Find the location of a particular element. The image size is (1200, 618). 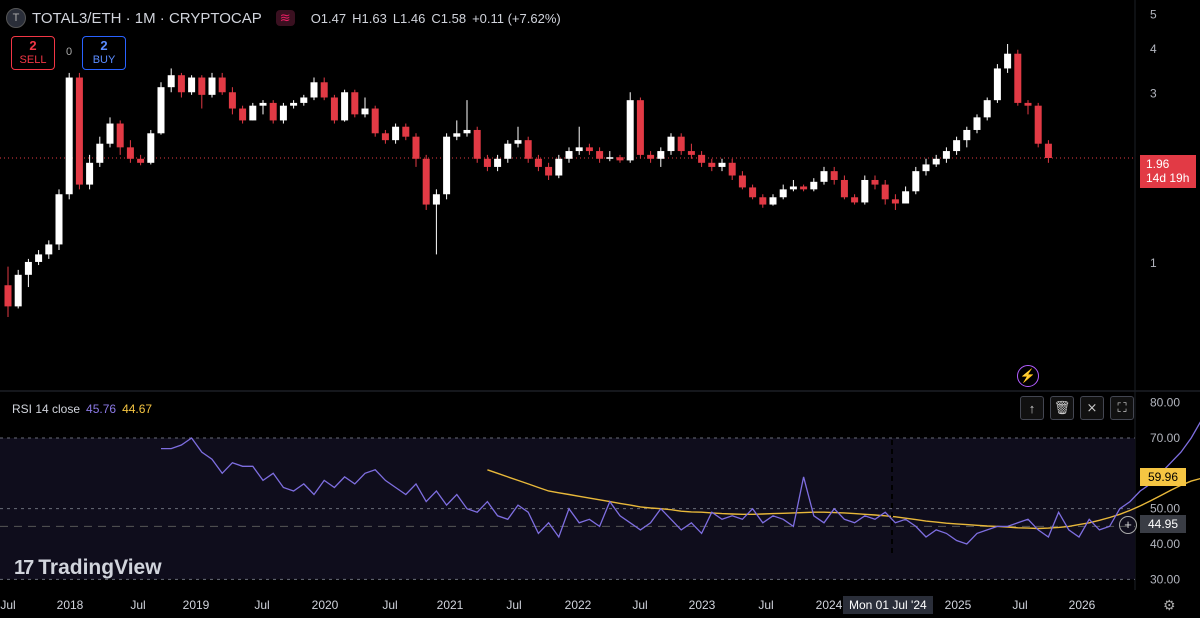

price-axis-label: 1 is located at coordinates (1153, 263).